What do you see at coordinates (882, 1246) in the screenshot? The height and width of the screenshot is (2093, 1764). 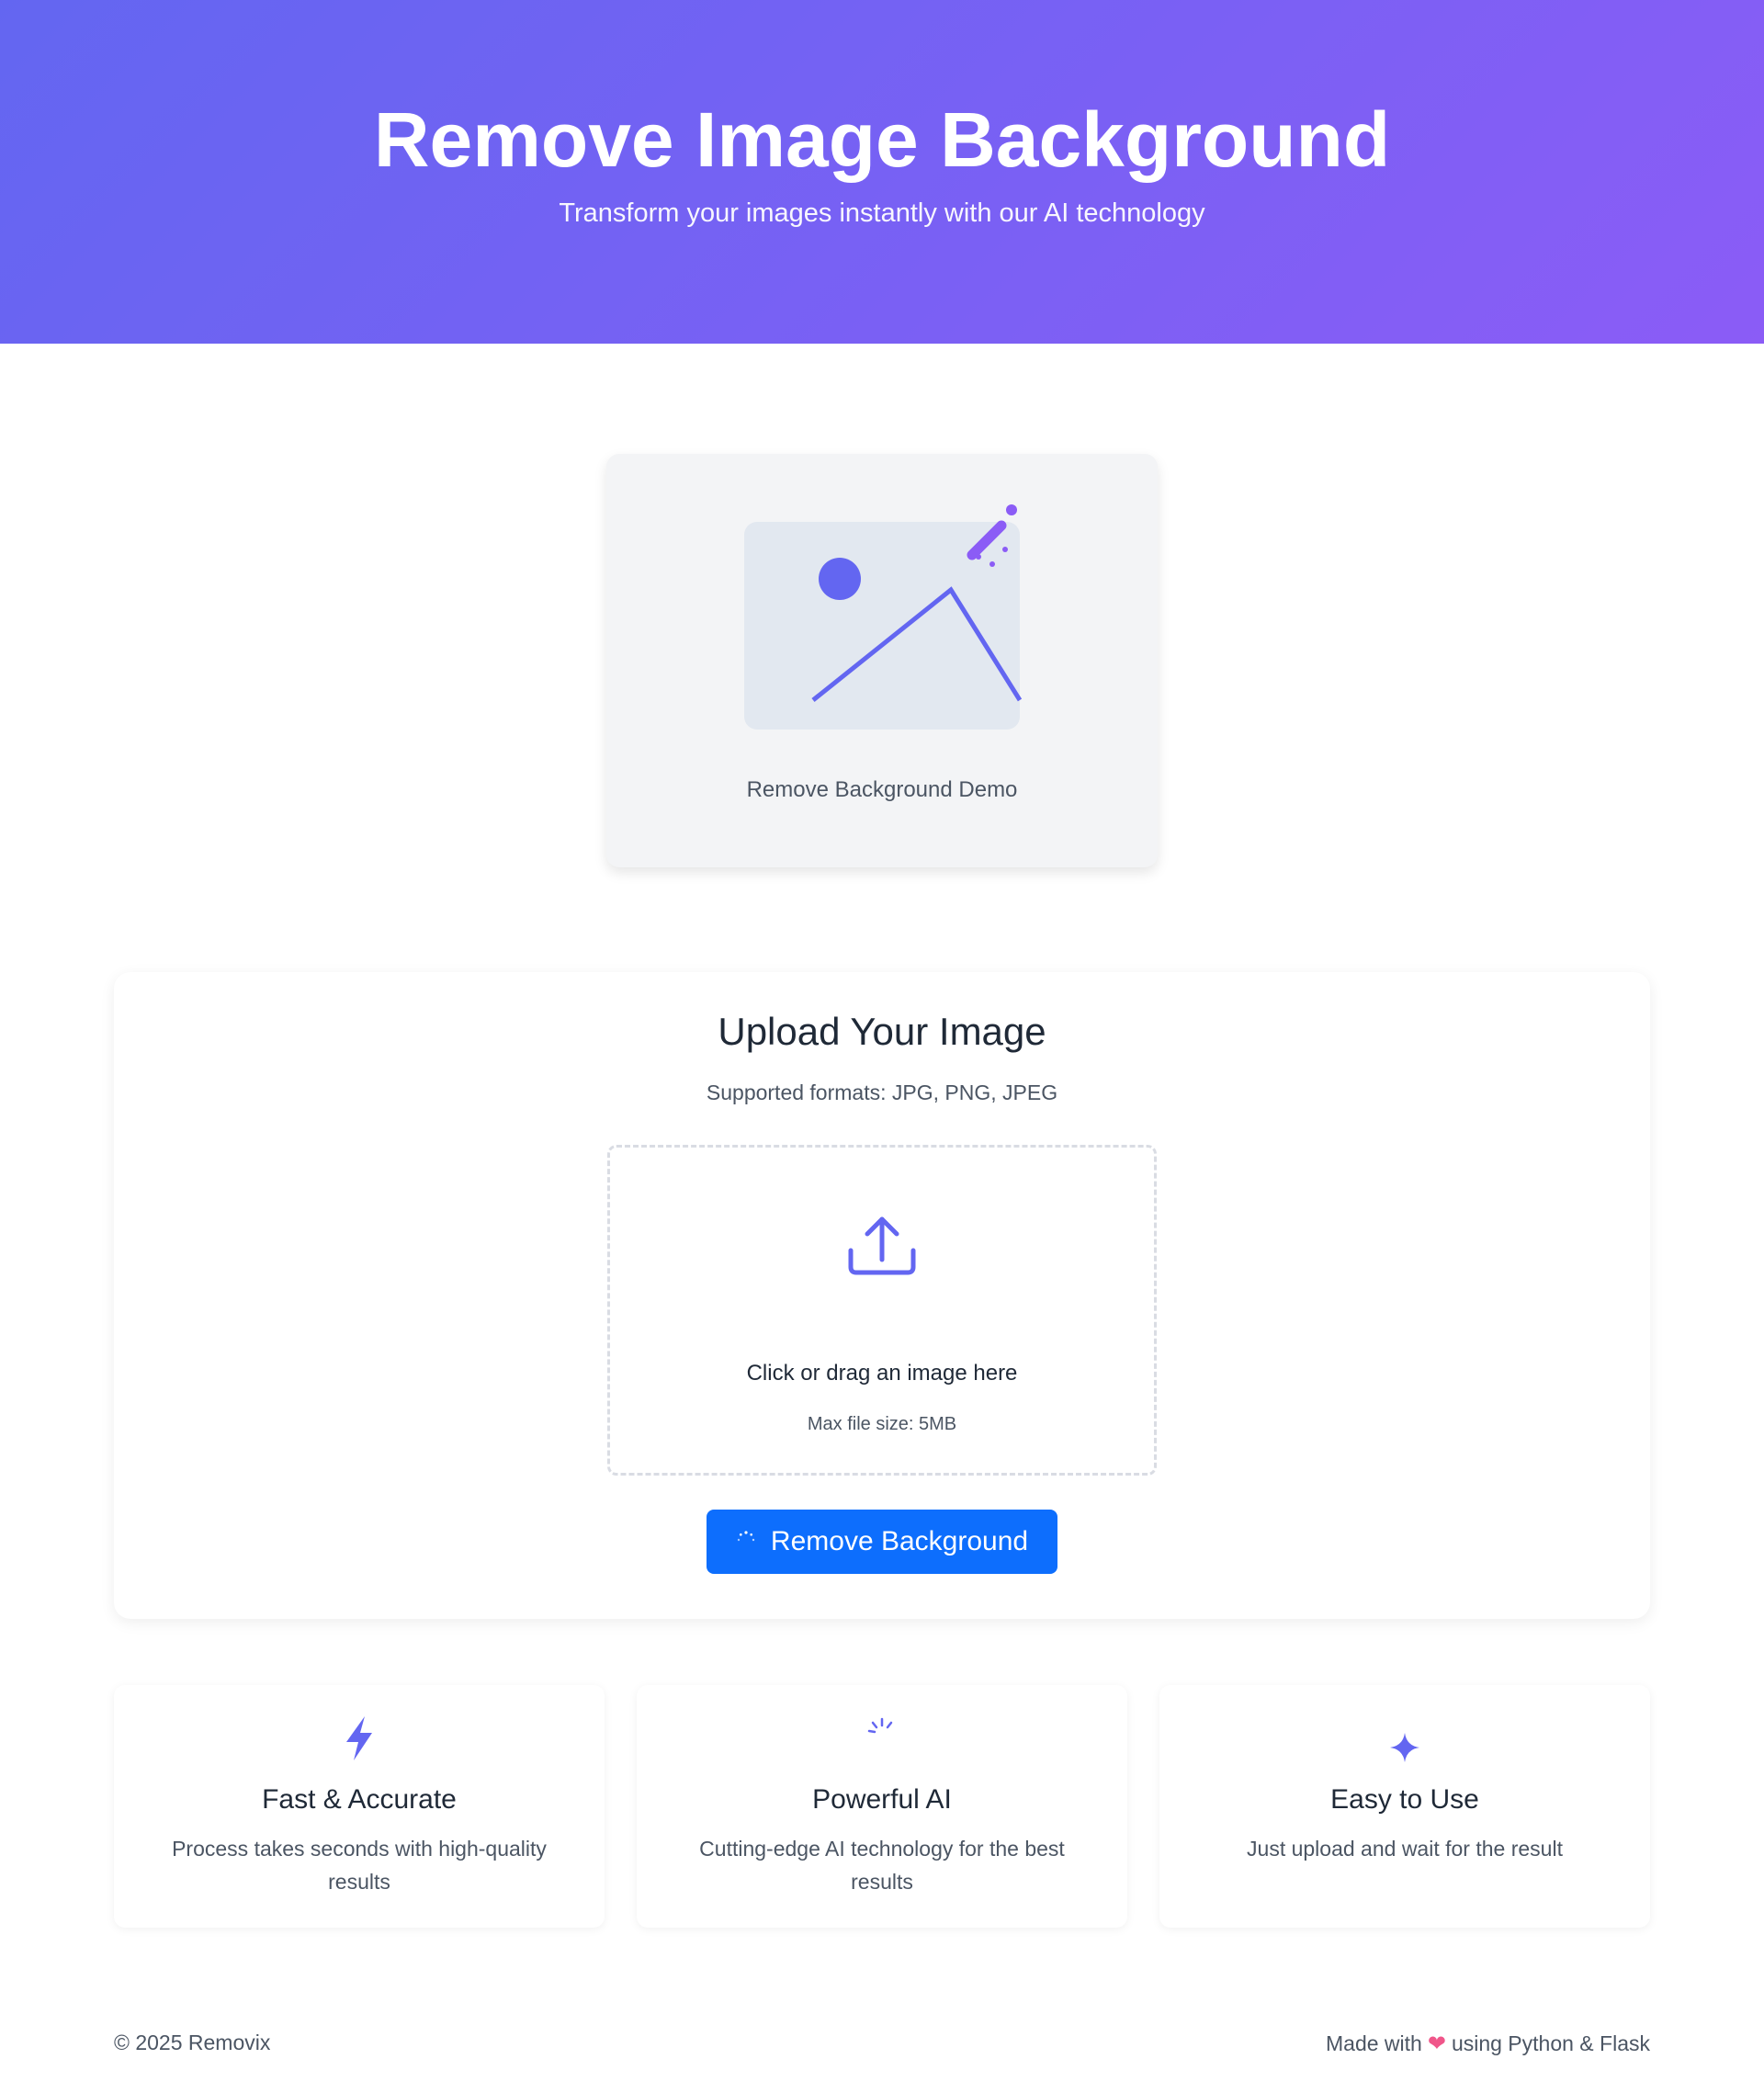 I see `upload-icon` at bounding box center [882, 1246].